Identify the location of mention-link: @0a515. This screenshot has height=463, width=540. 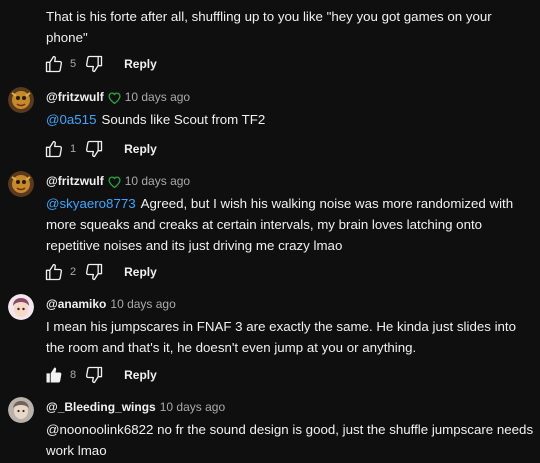
(71, 119).